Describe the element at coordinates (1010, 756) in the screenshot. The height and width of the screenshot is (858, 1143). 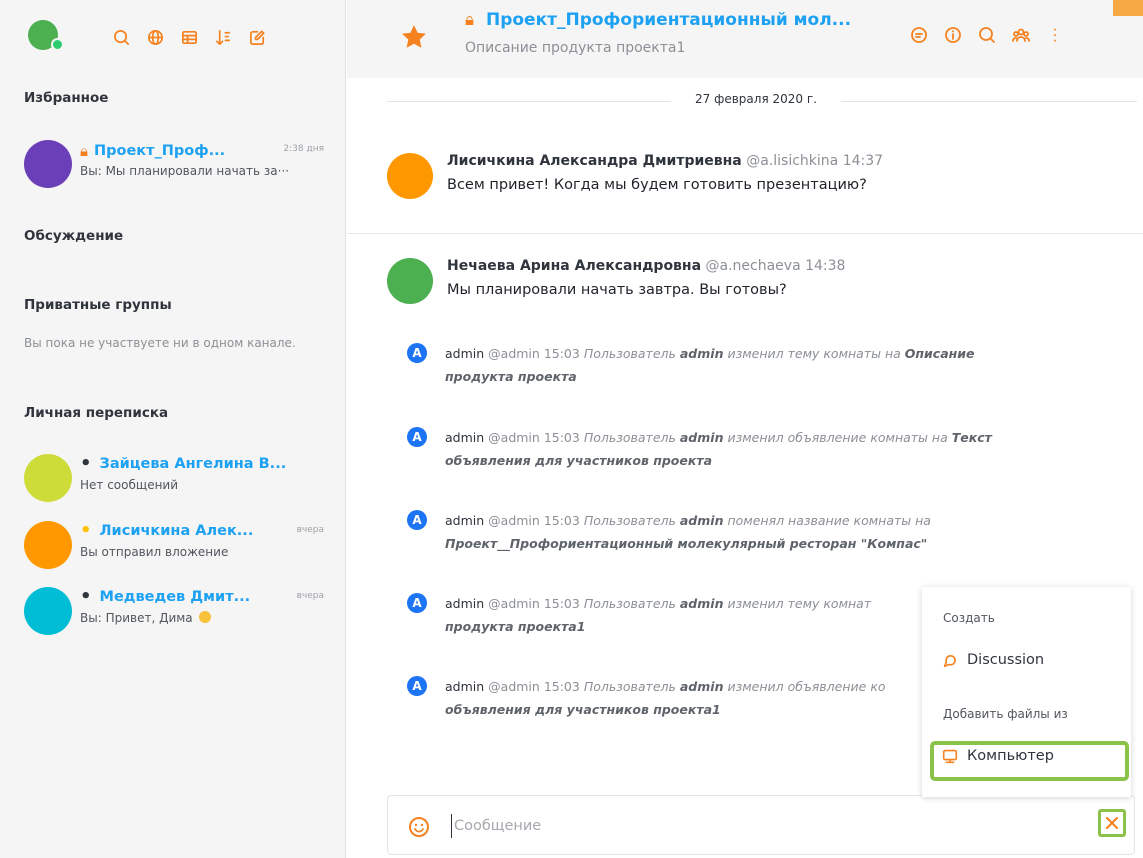
I see `upload-from-computer-label: Компьютер` at that location.